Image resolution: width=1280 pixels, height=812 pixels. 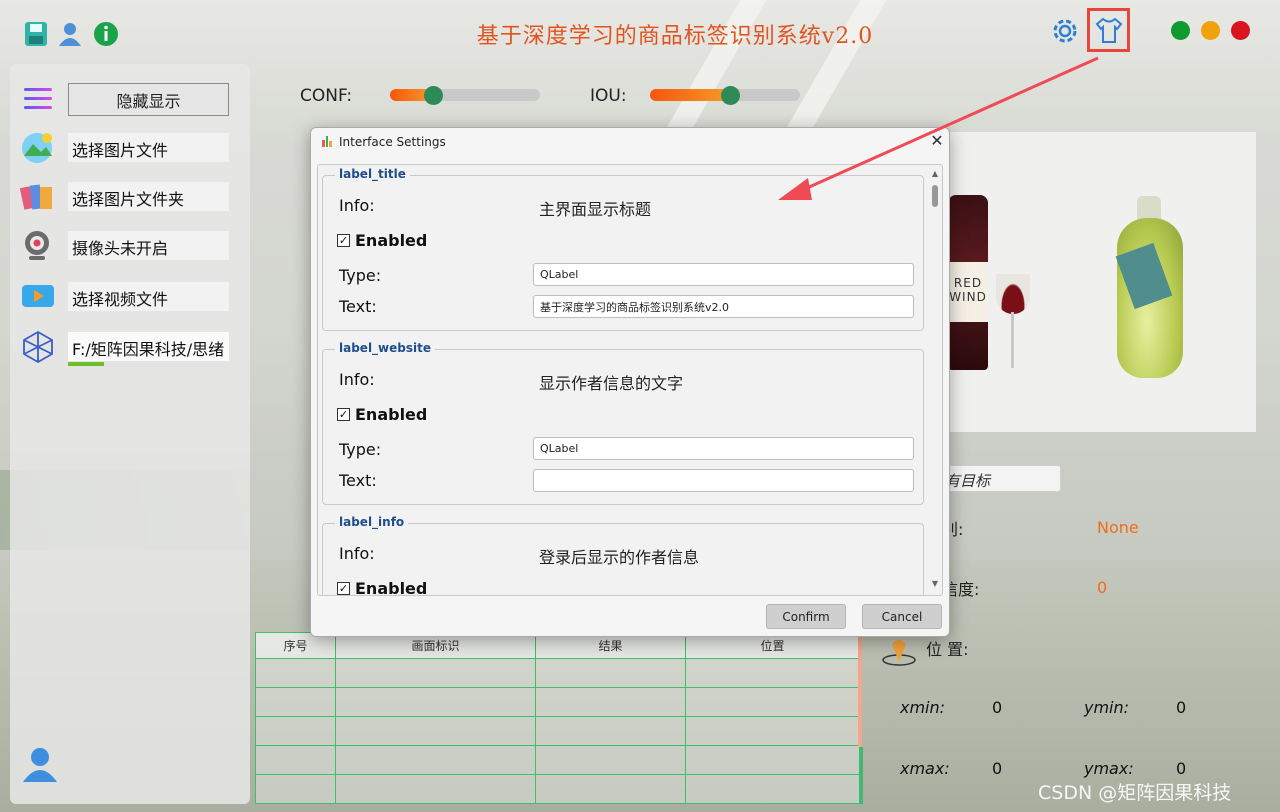 I want to click on iou-slider-handle, so click(x=730, y=95).